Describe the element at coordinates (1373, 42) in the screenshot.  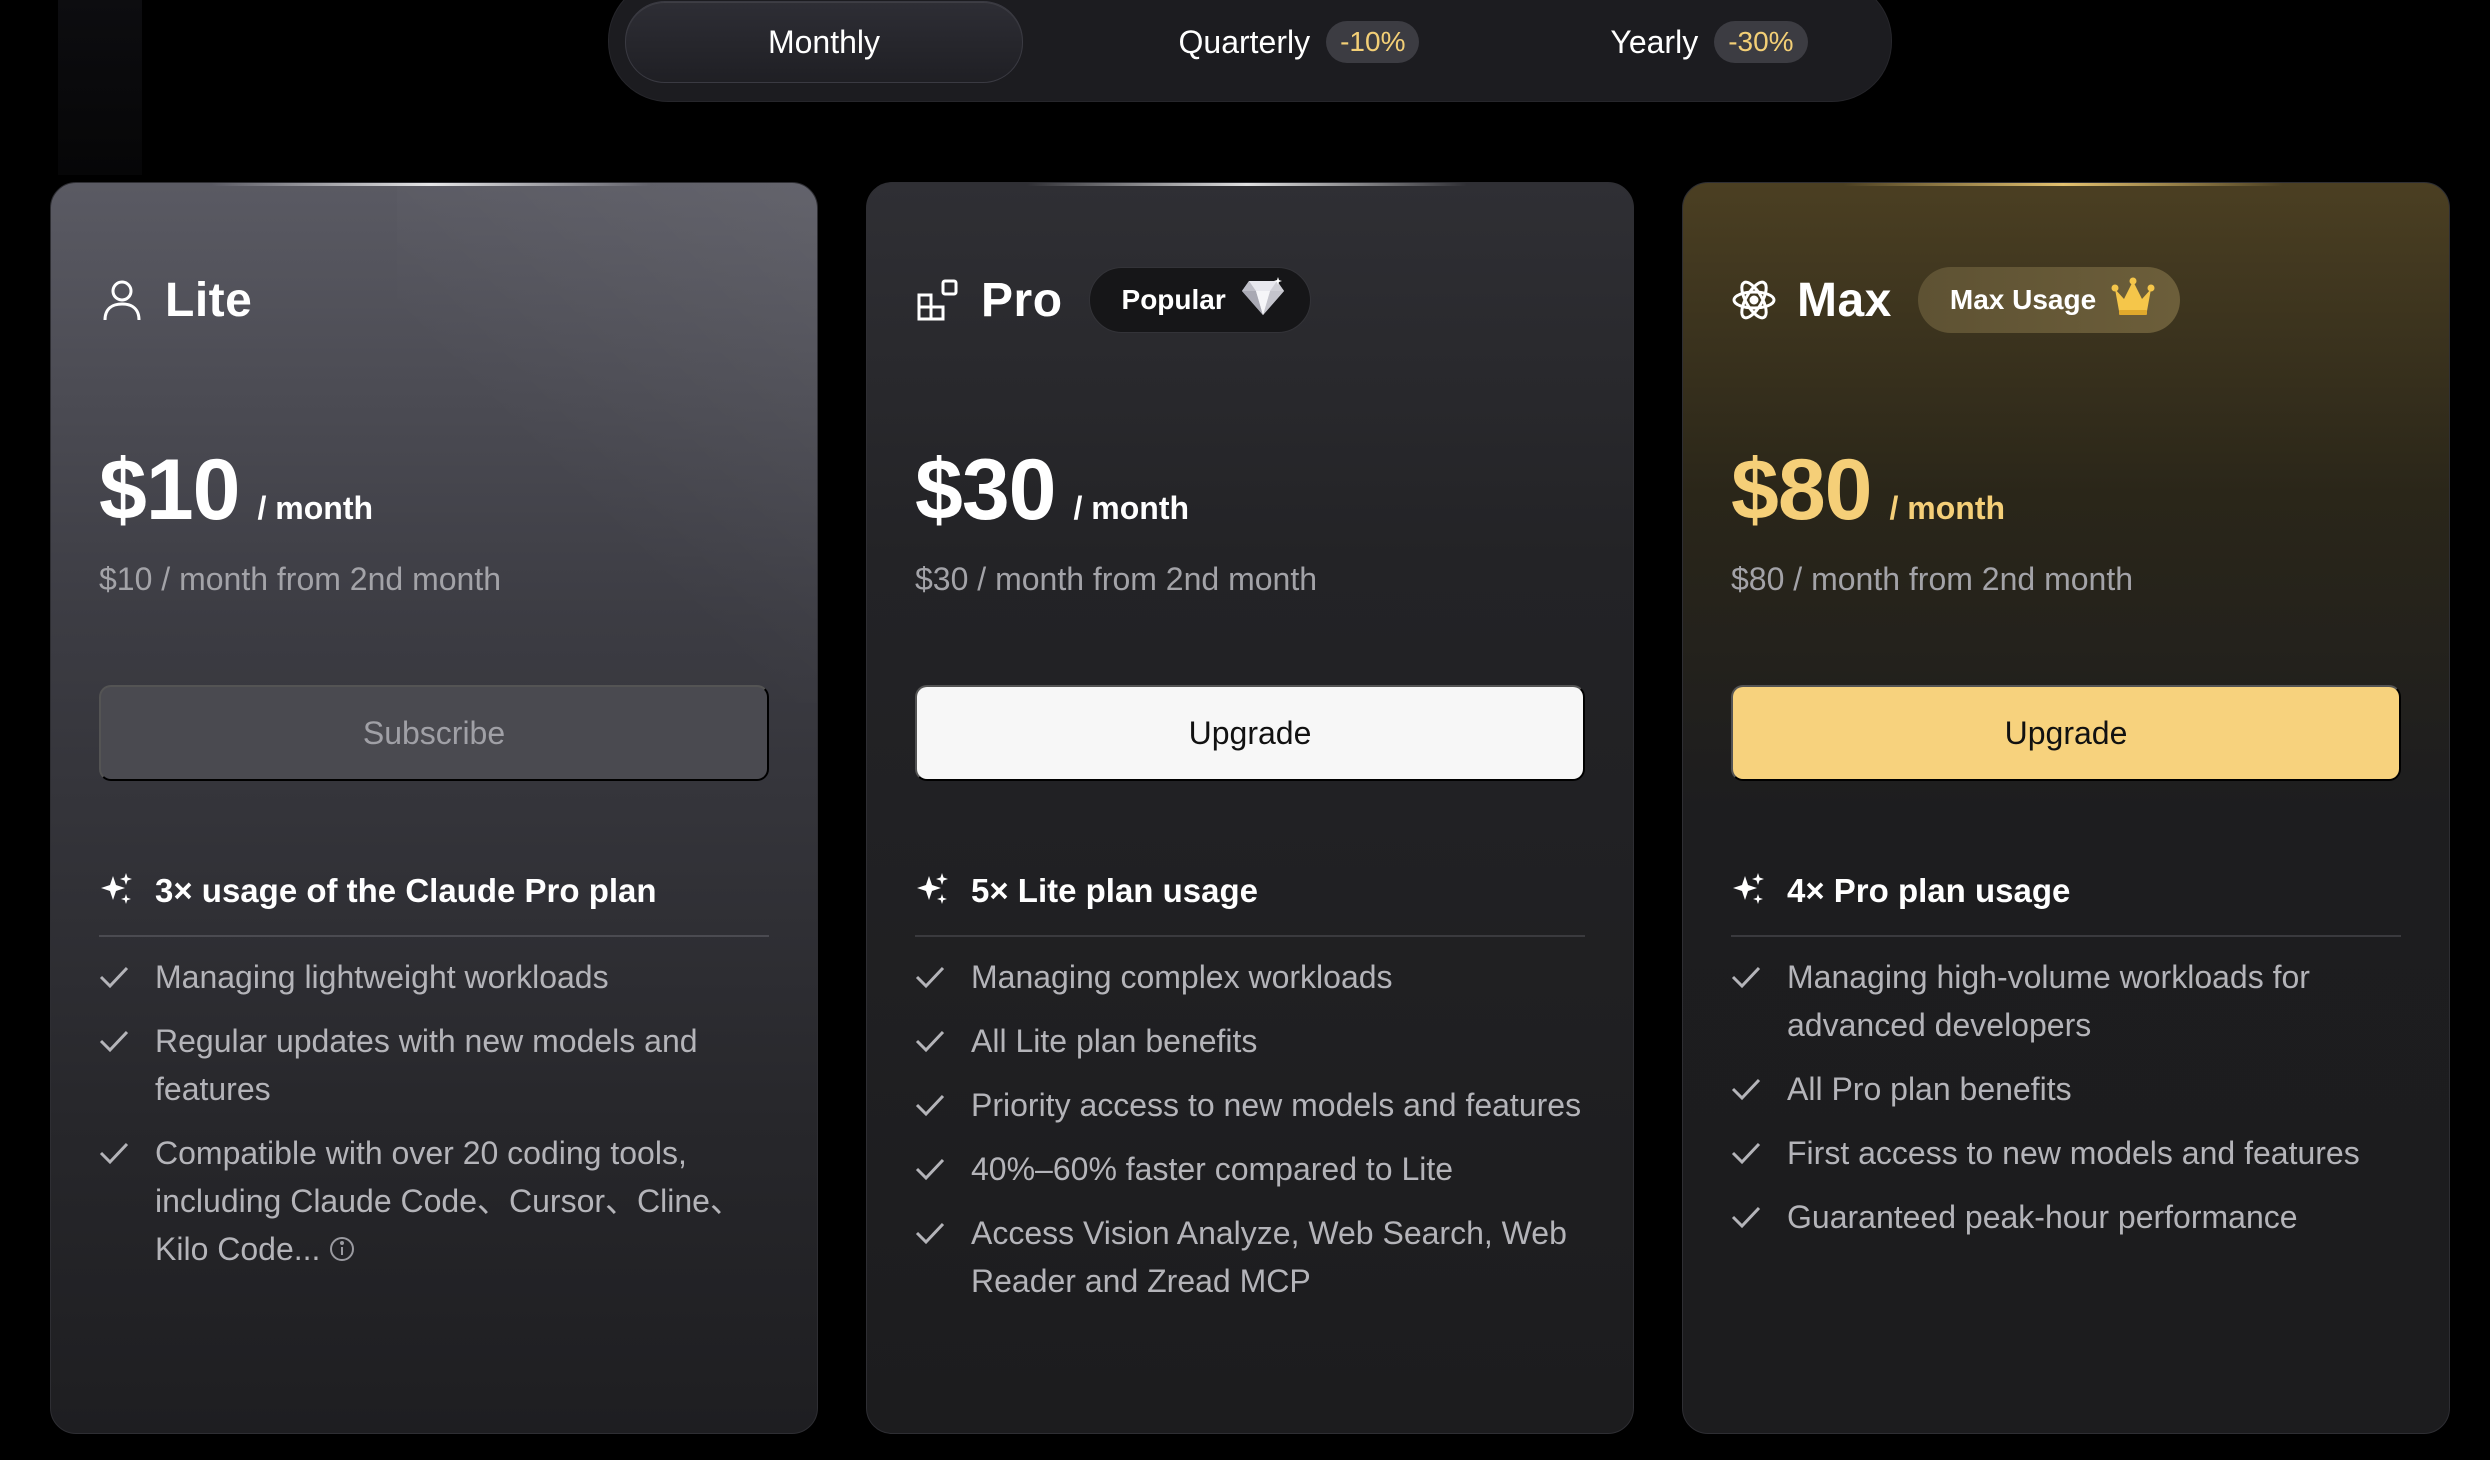
I see `discount-badge: -10%` at that location.